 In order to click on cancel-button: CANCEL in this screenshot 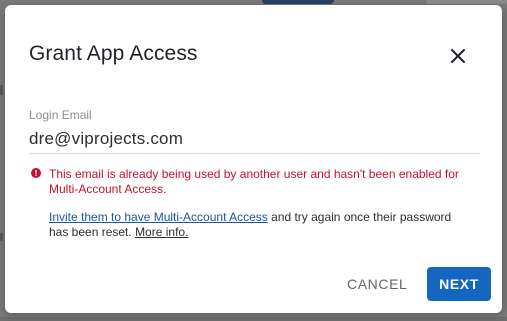, I will do `click(377, 284)`.